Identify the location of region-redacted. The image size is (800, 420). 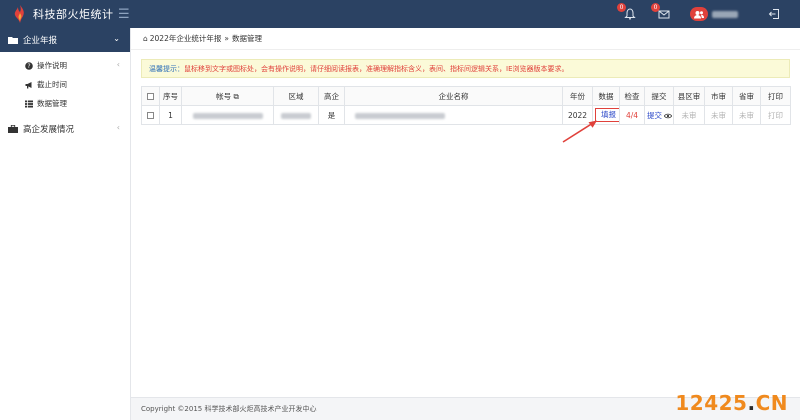
(296, 115).